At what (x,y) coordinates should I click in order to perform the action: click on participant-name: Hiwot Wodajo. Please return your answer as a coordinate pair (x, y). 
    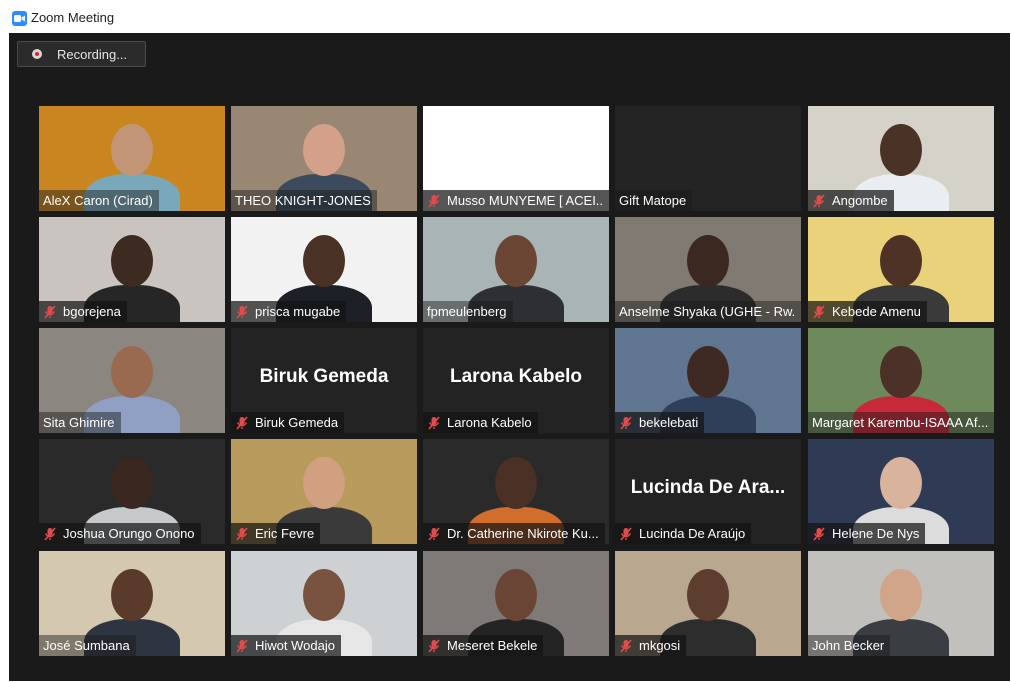
    Looking at the image, I should click on (295, 645).